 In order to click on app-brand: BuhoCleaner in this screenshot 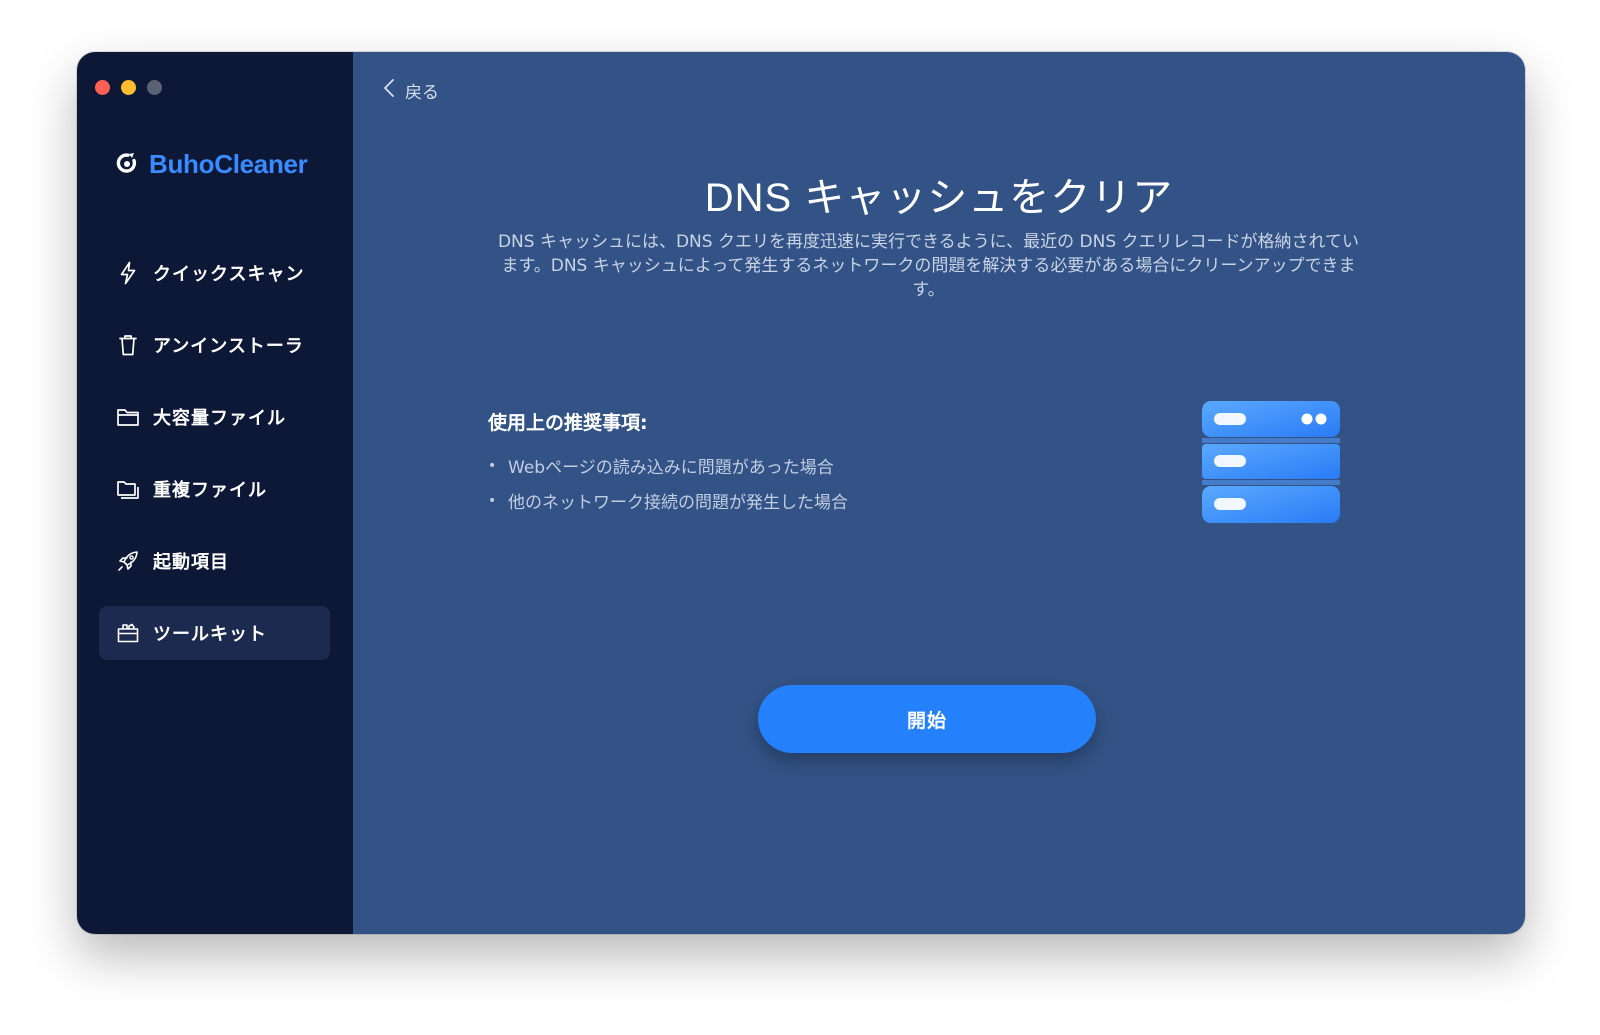, I will do `click(211, 164)`.